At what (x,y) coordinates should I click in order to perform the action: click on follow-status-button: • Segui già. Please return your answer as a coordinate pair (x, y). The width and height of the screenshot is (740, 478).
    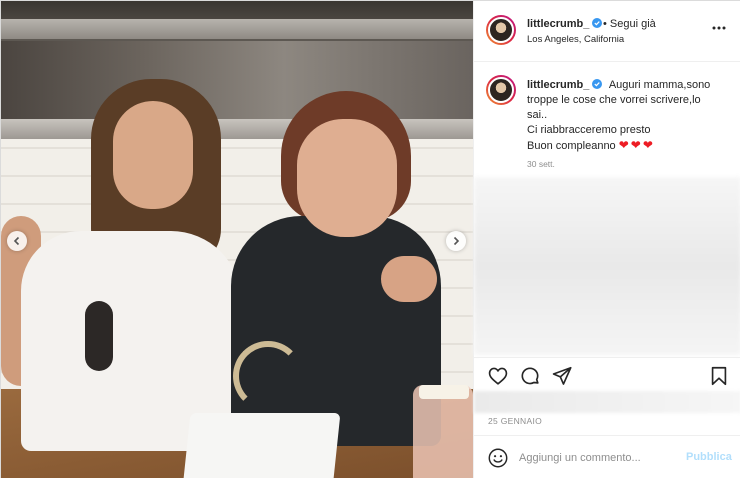
    Looking at the image, I should click on (629, 24).